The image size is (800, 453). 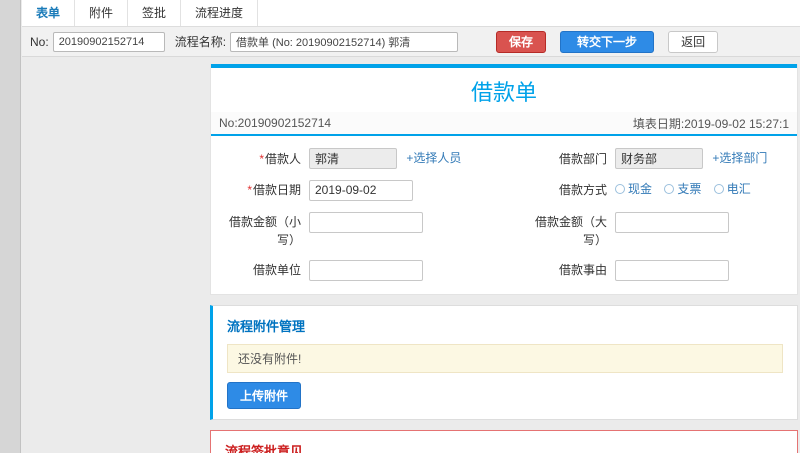 What do you see at coordinates (504, 441) in the screenshot?
I see `approval-section: 流程签批意见 B I abc ∞ ∞ ⚑ ≣ ≡ « »` at bounding box center [504, 441].